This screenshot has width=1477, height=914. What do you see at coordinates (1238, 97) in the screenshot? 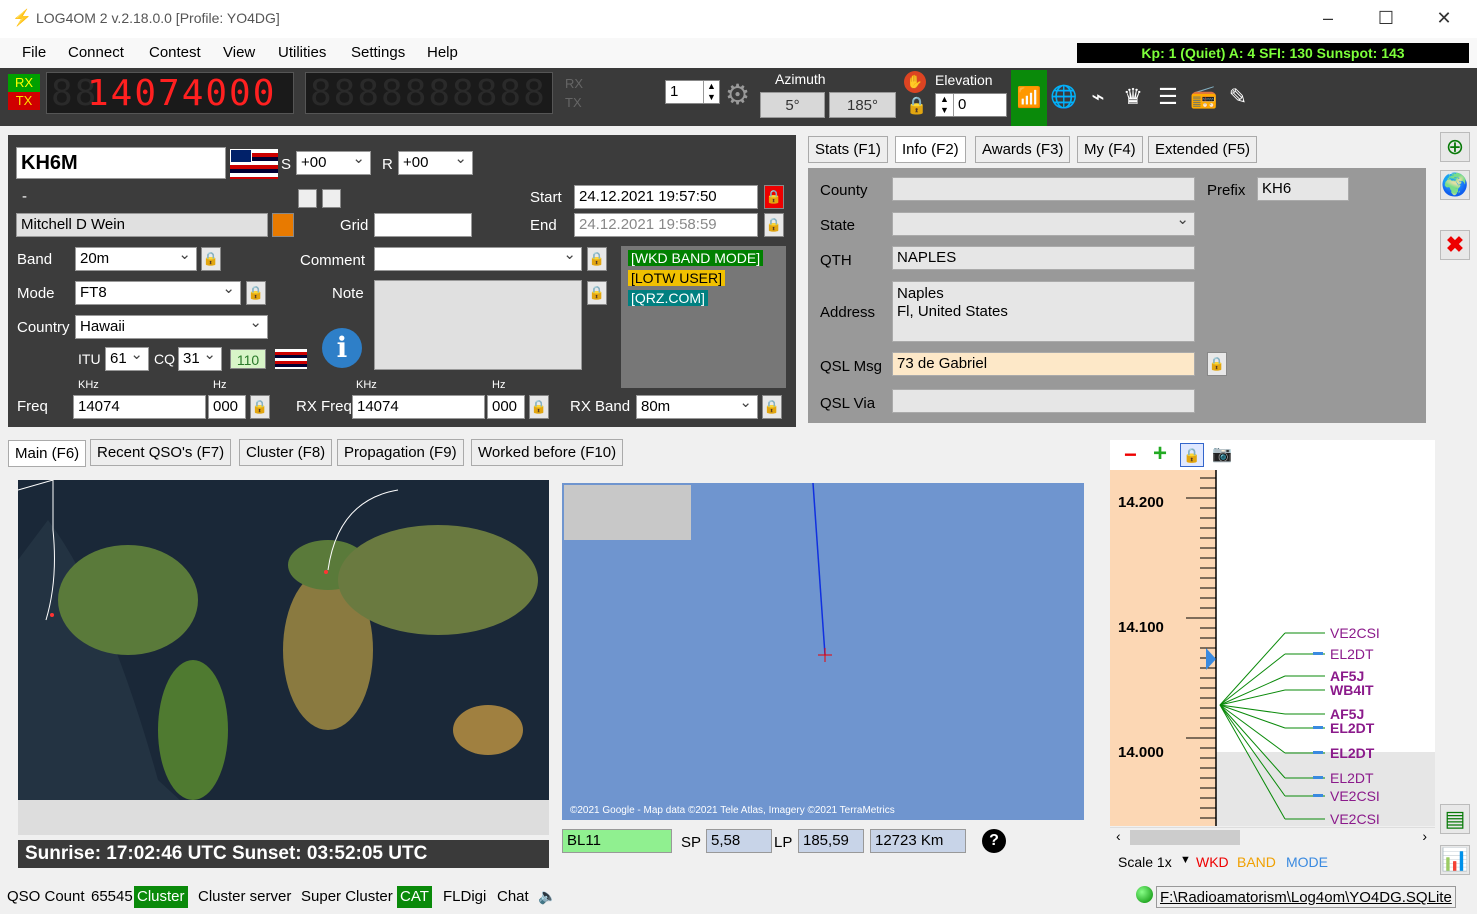
I see `pen-icon: ✎` at bounding box center [1238, 97].